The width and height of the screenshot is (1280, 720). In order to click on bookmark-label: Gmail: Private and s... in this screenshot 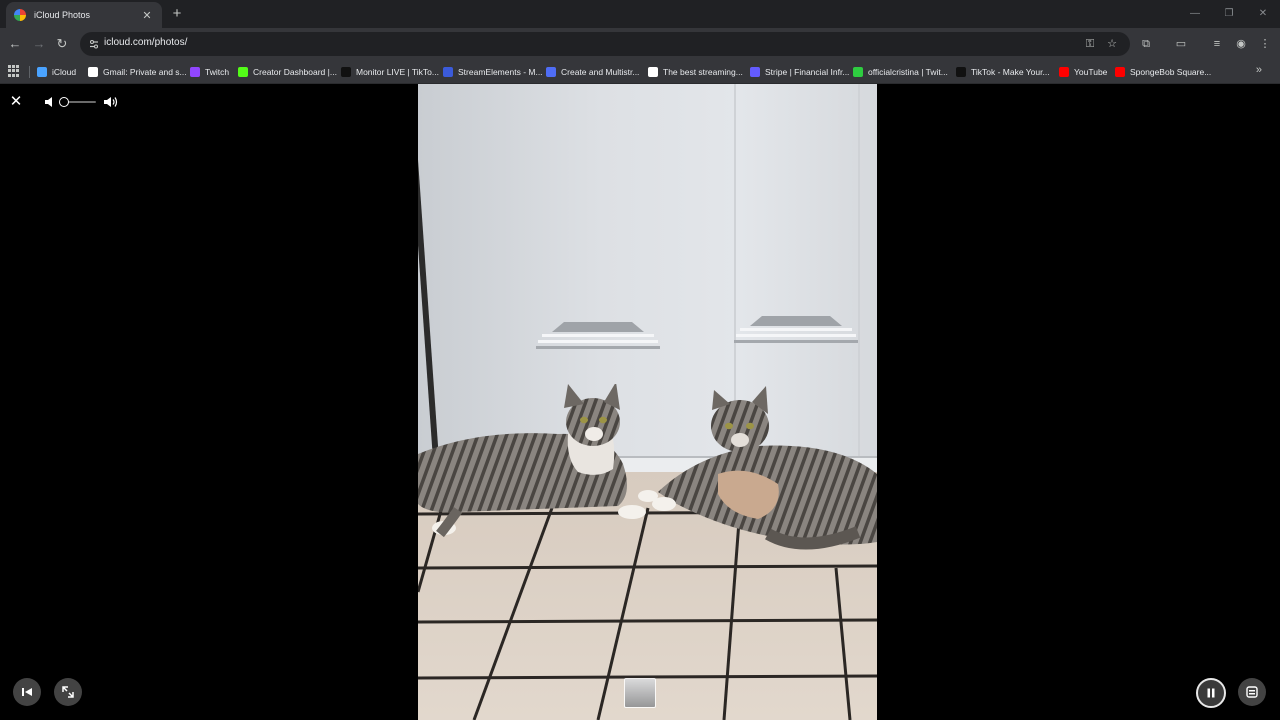, I will do `click(145, 72)`.